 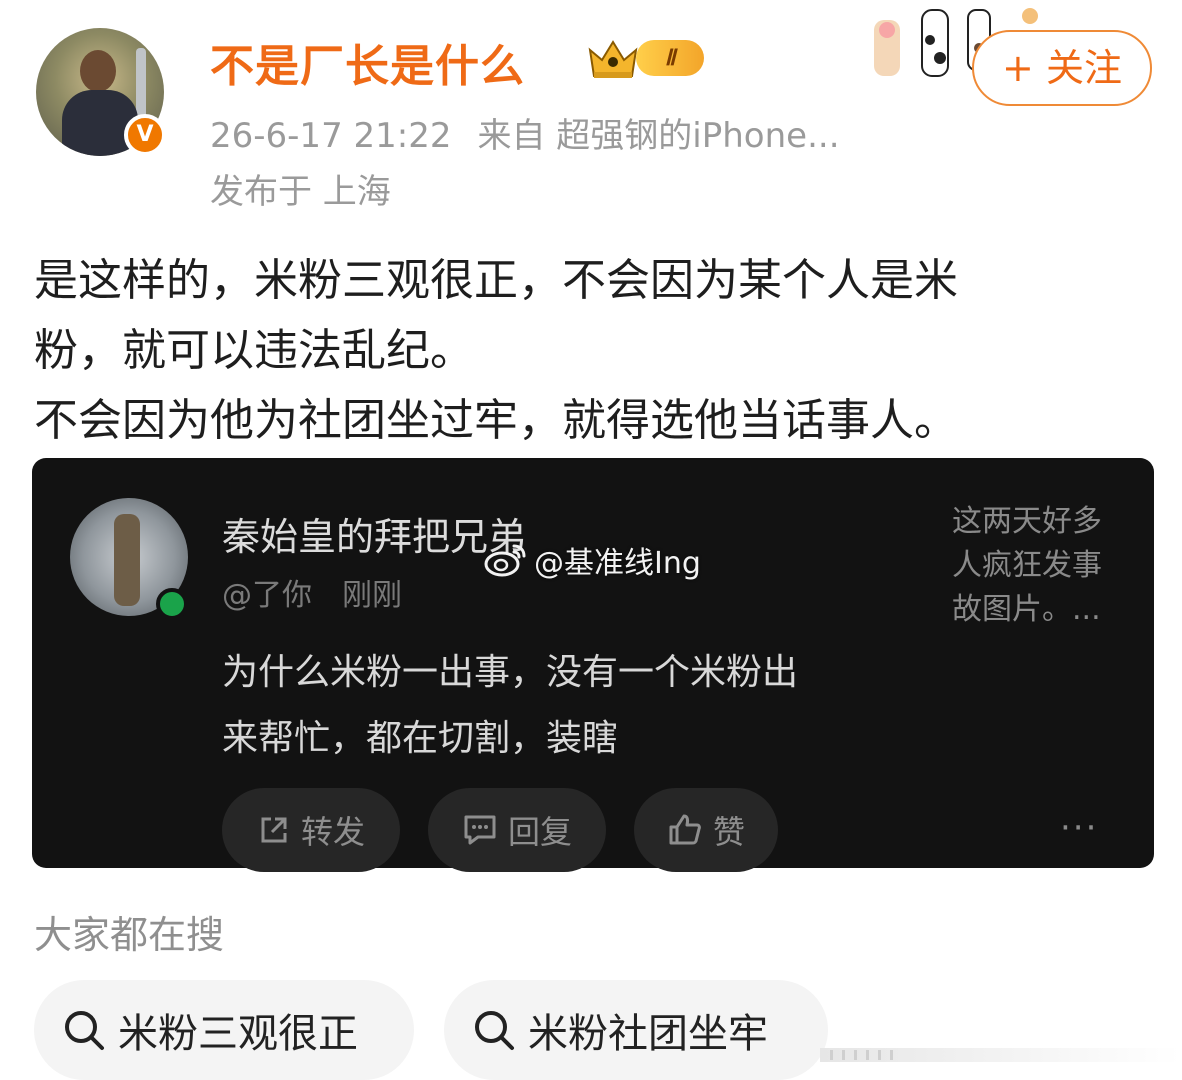 I want to click on embedded-time: 刚刚, so click(x=372, y=595).